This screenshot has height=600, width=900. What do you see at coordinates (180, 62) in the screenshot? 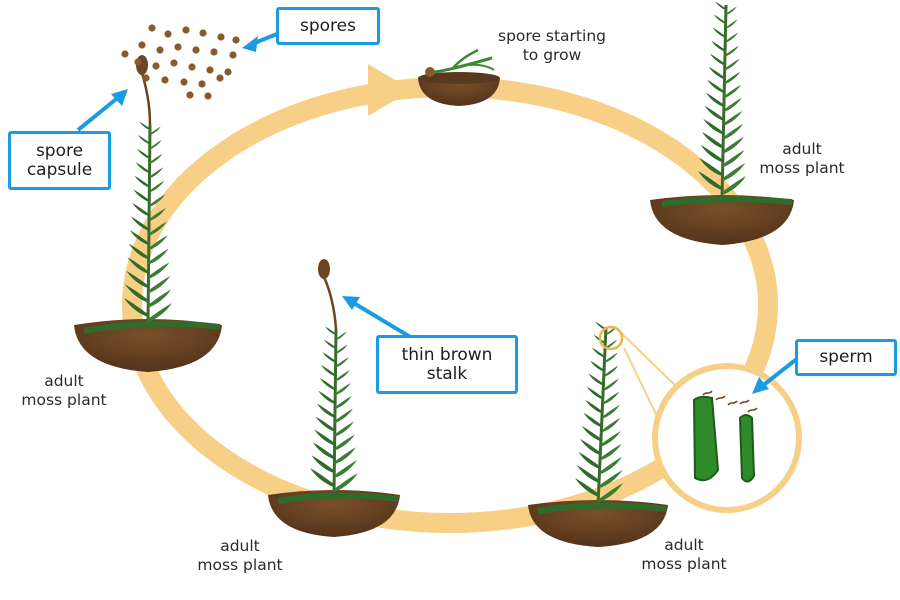
I see `spore-cloud` at bounding box center [180, 62].